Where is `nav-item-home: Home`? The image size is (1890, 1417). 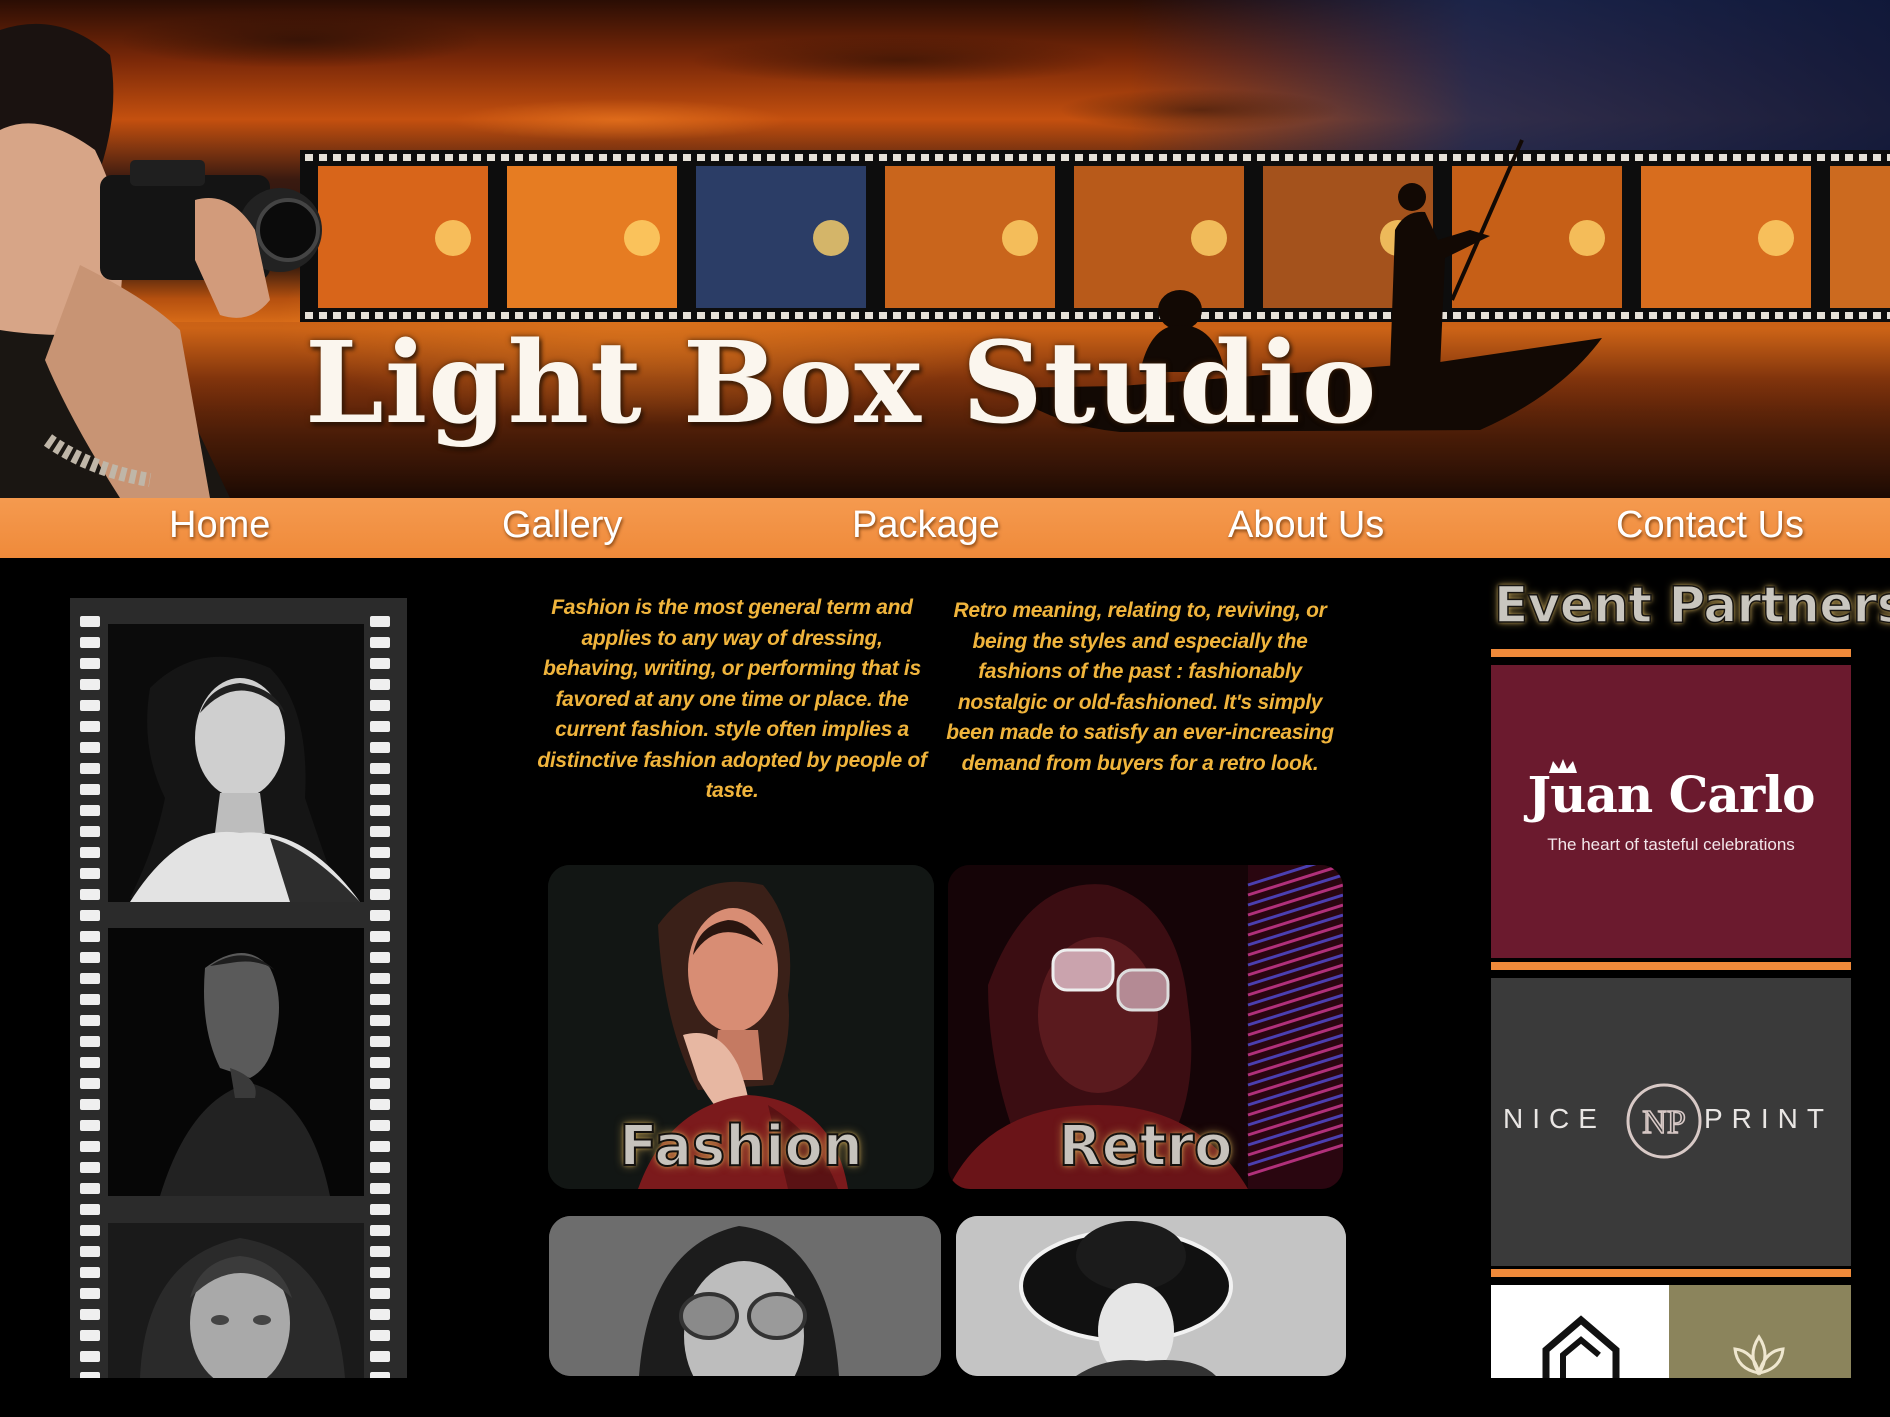 nav-item-home: Home is located at coordinates (219, 525).